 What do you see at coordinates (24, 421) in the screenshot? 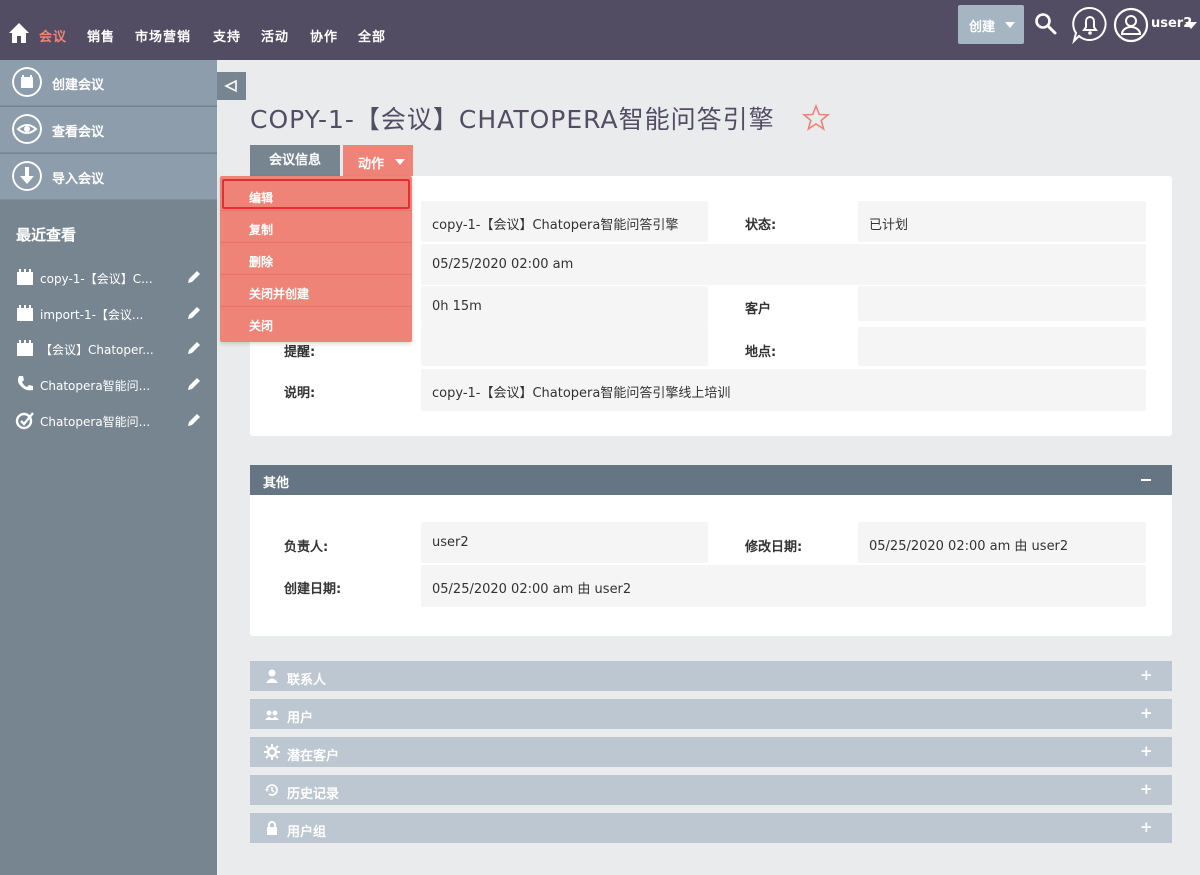
I see `task-check-icon` at bounding box center [24, 421].